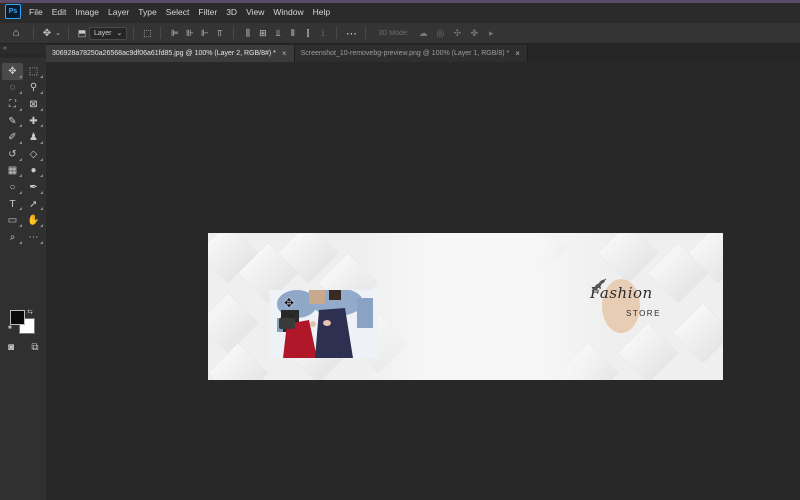 The height and width of the screenshot is (500, 800). I want to click on menu-image: Image, so click(87, 12).